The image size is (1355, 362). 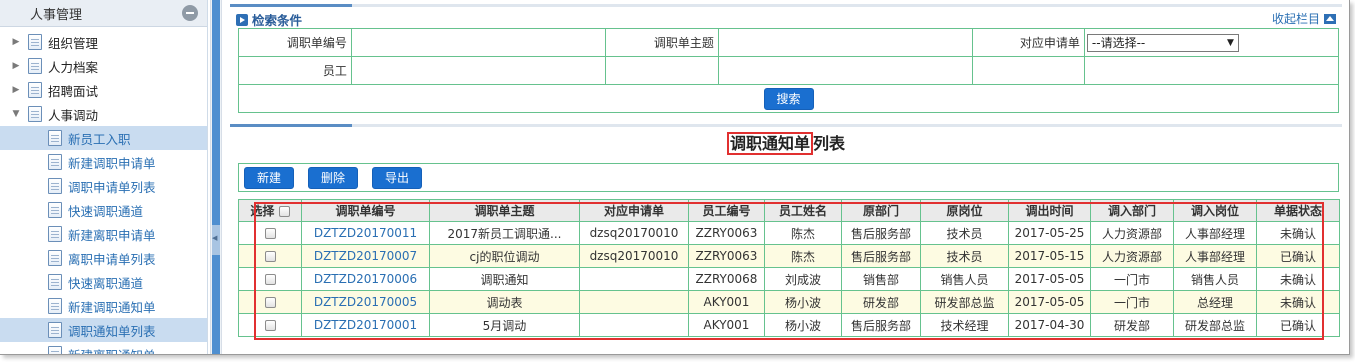 I want to click on doc-no-link: DZTZD20170007, so click(x=365, y=256).